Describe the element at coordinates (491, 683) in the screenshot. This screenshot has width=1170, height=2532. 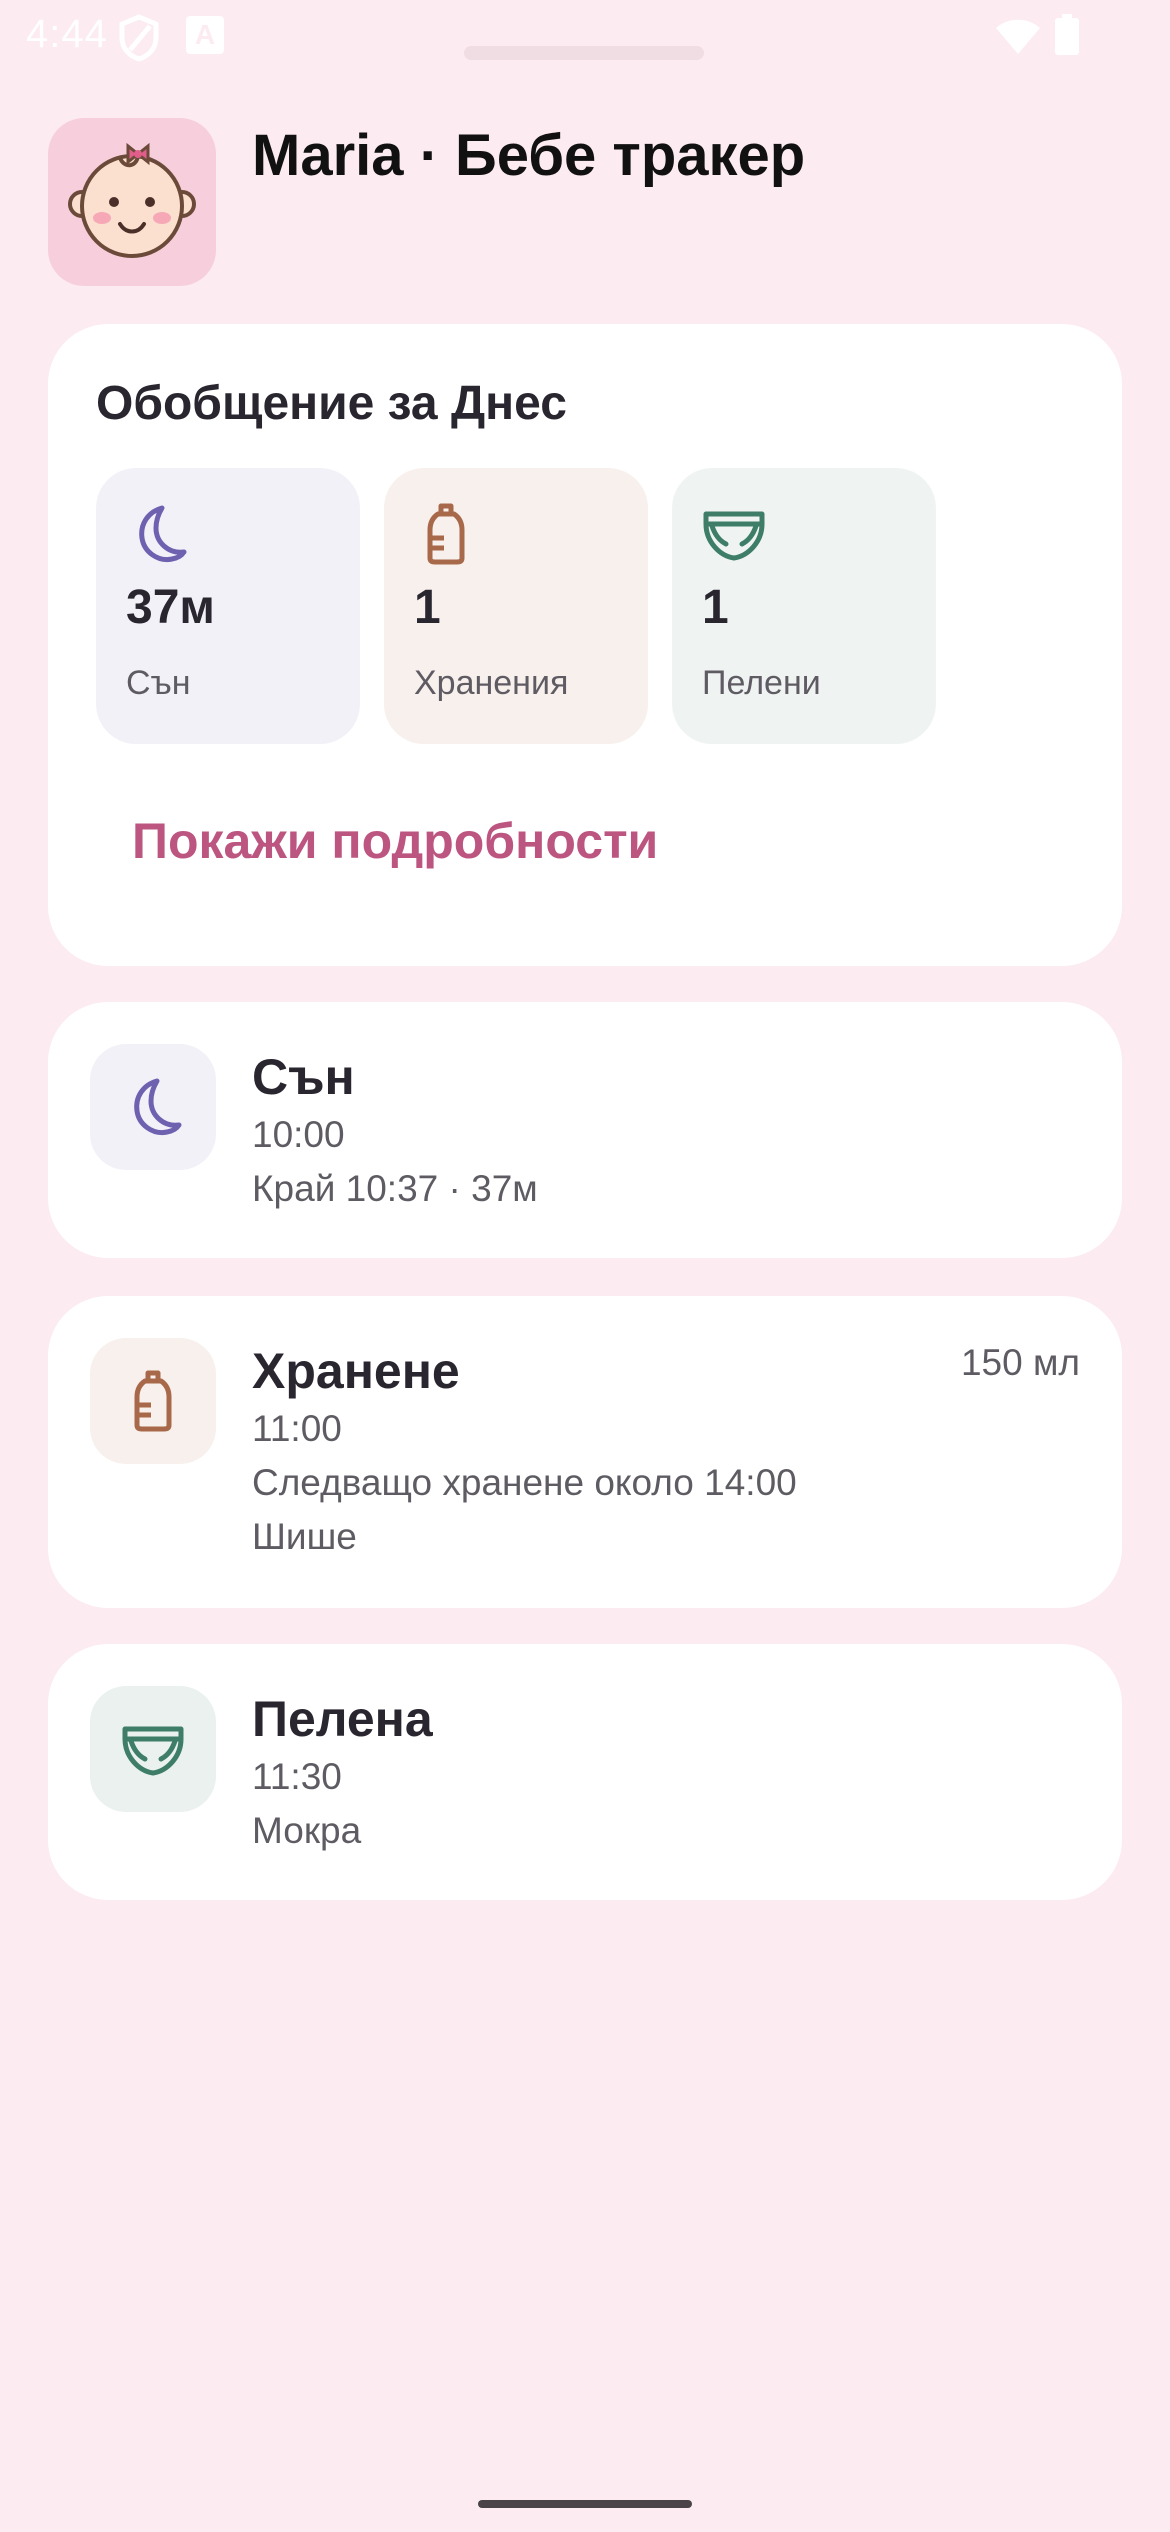
I see `stat-label: Хранения` at that location.